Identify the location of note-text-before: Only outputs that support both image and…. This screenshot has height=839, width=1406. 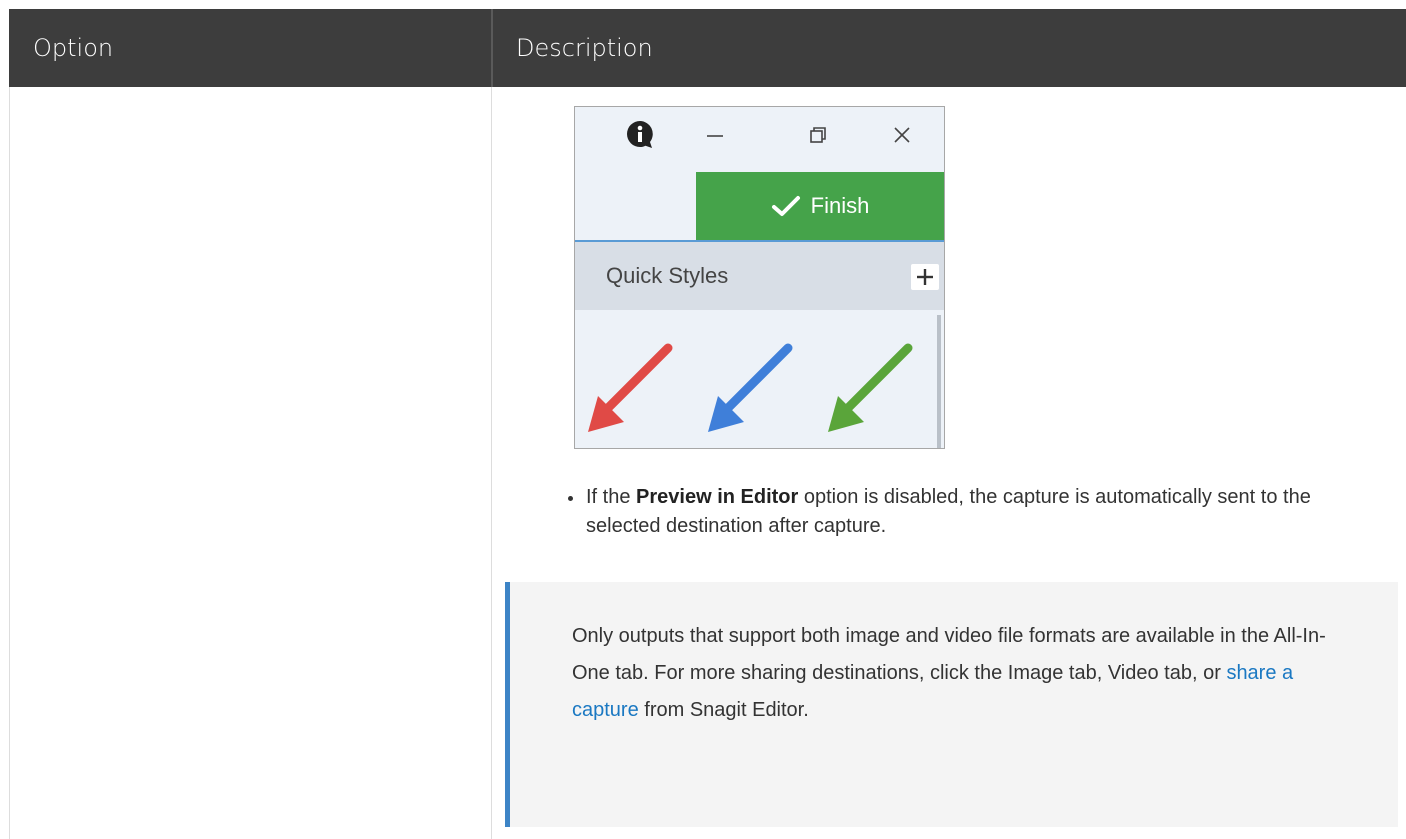
(949, 654).